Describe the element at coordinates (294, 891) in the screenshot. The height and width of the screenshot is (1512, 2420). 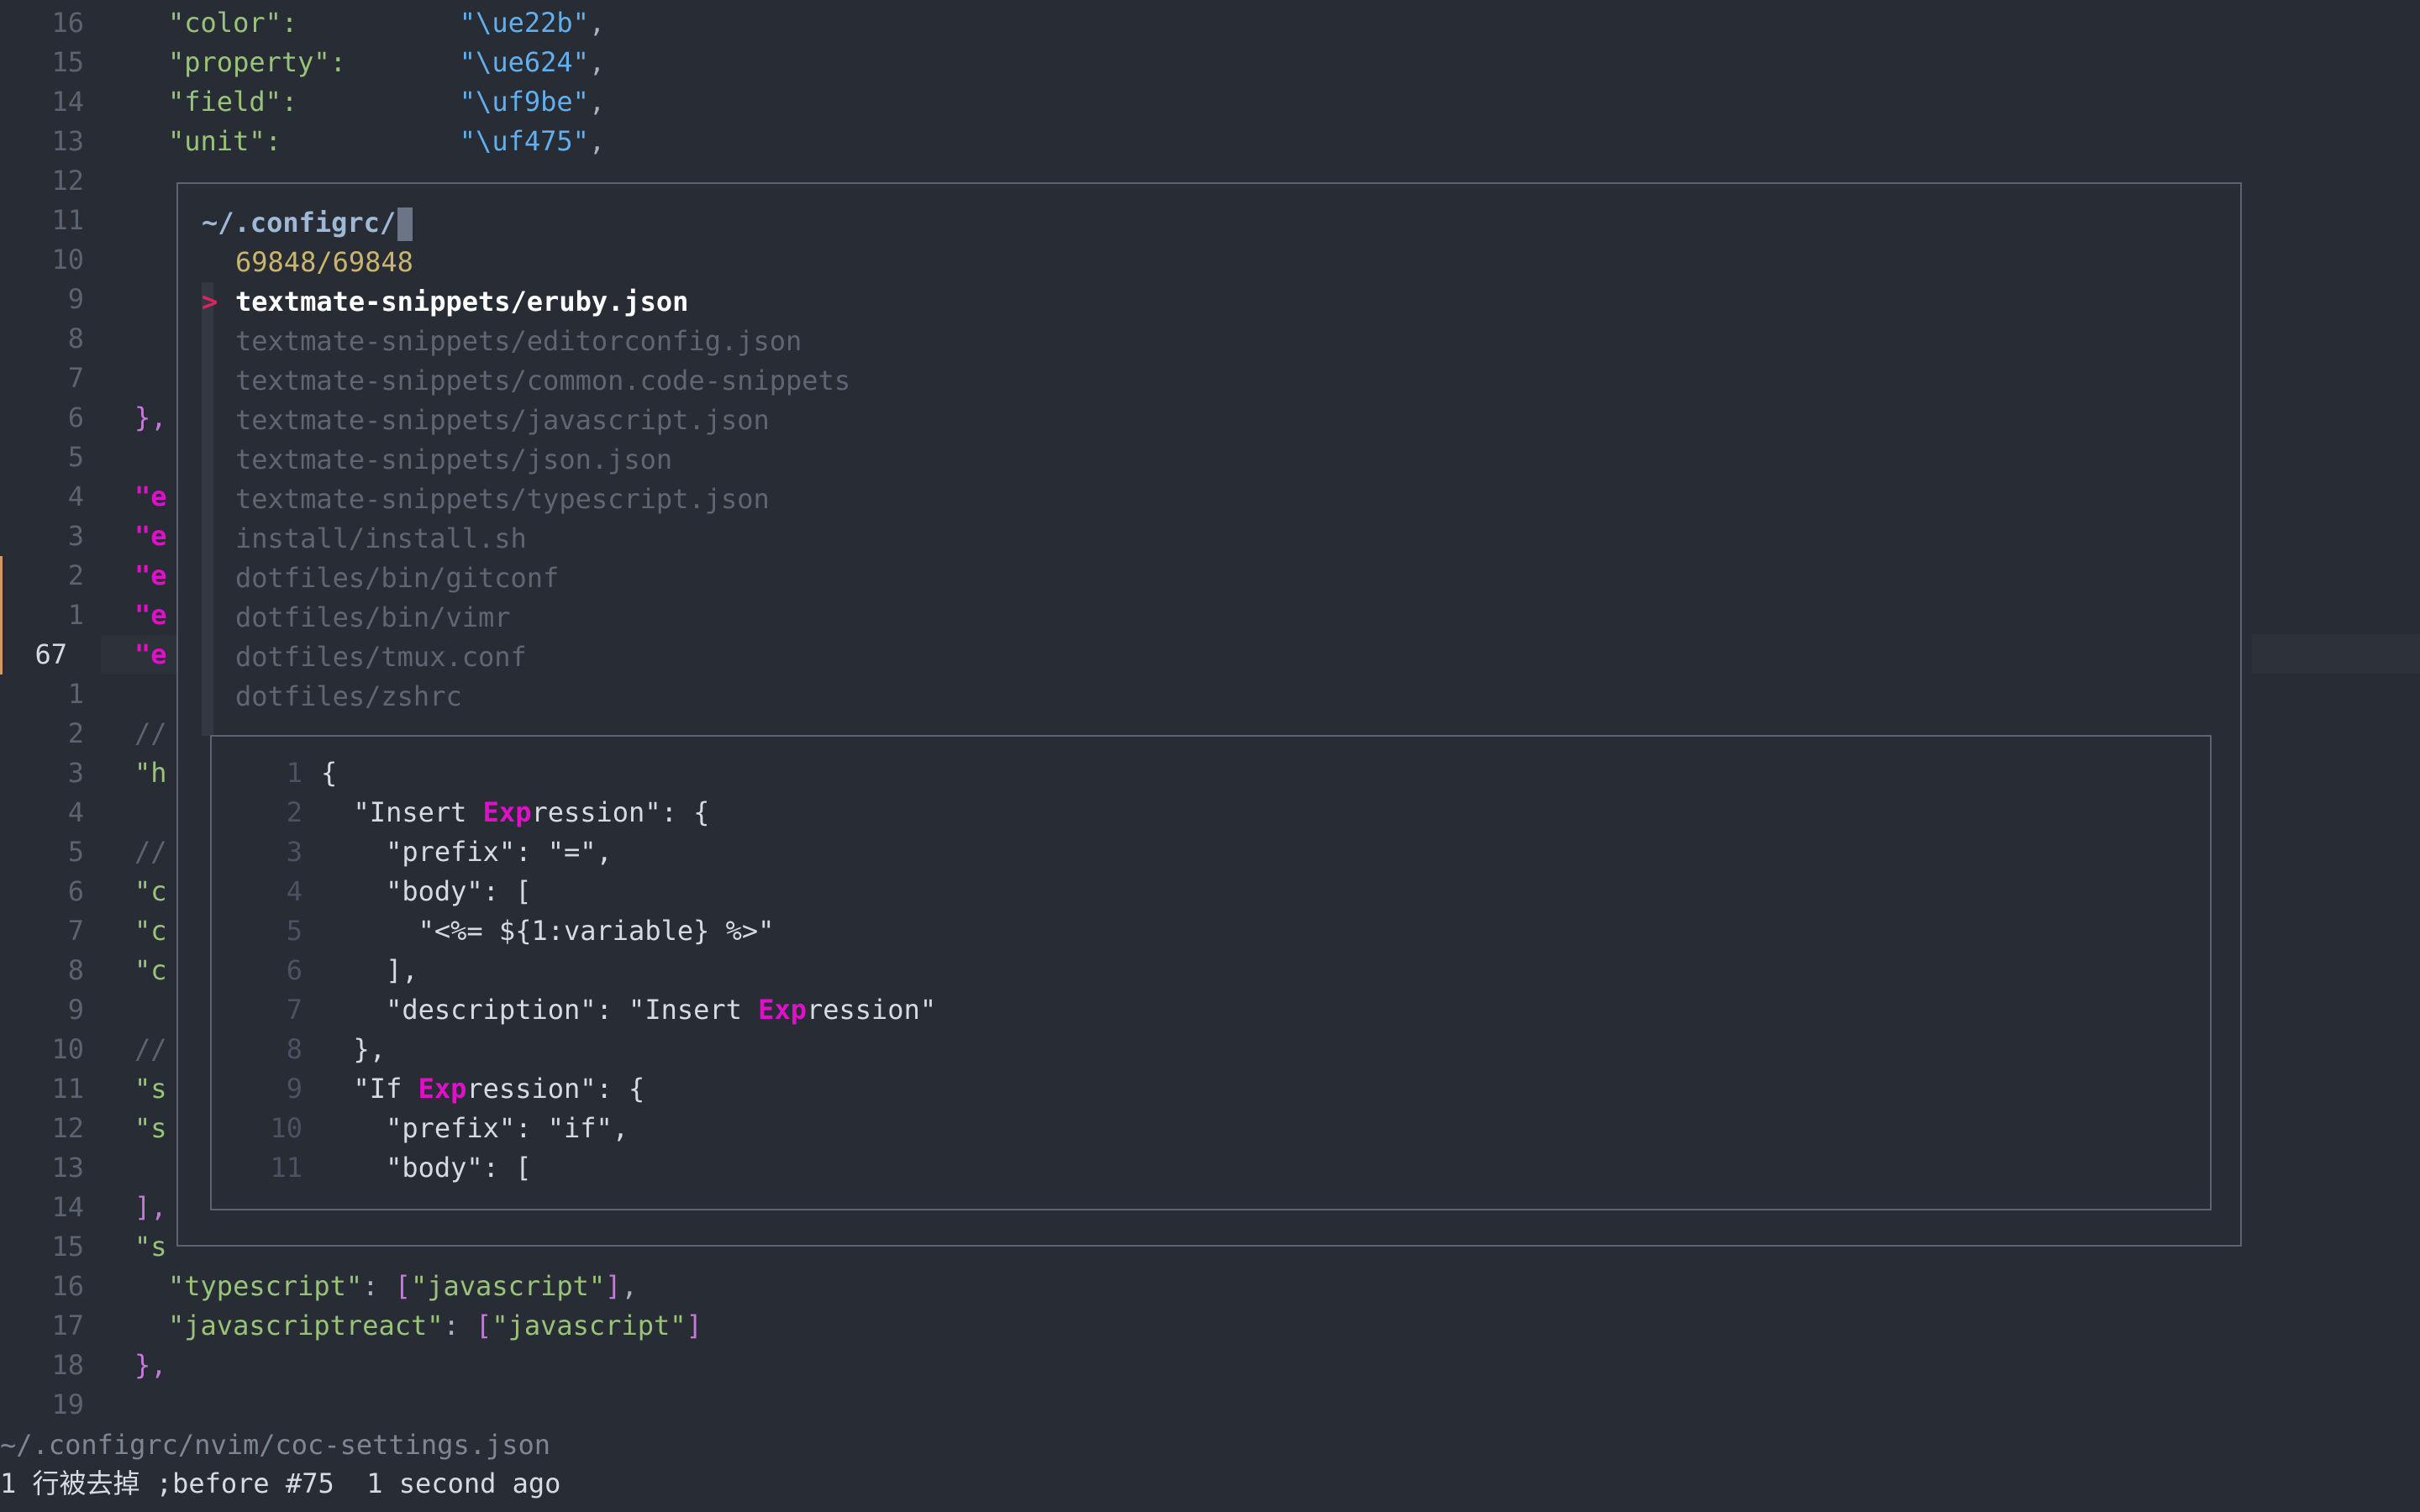
I see `preview-line-number: 4` at that location.